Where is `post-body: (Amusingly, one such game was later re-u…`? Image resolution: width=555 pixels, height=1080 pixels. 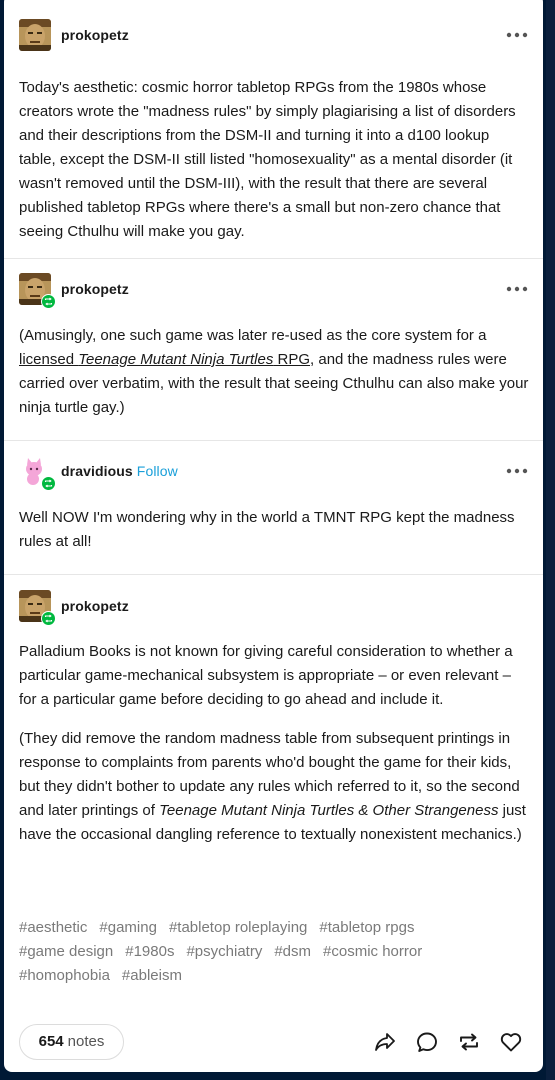
post-body: (Amusingly, one such game was later re-u… is located at coordinates (274, 372).